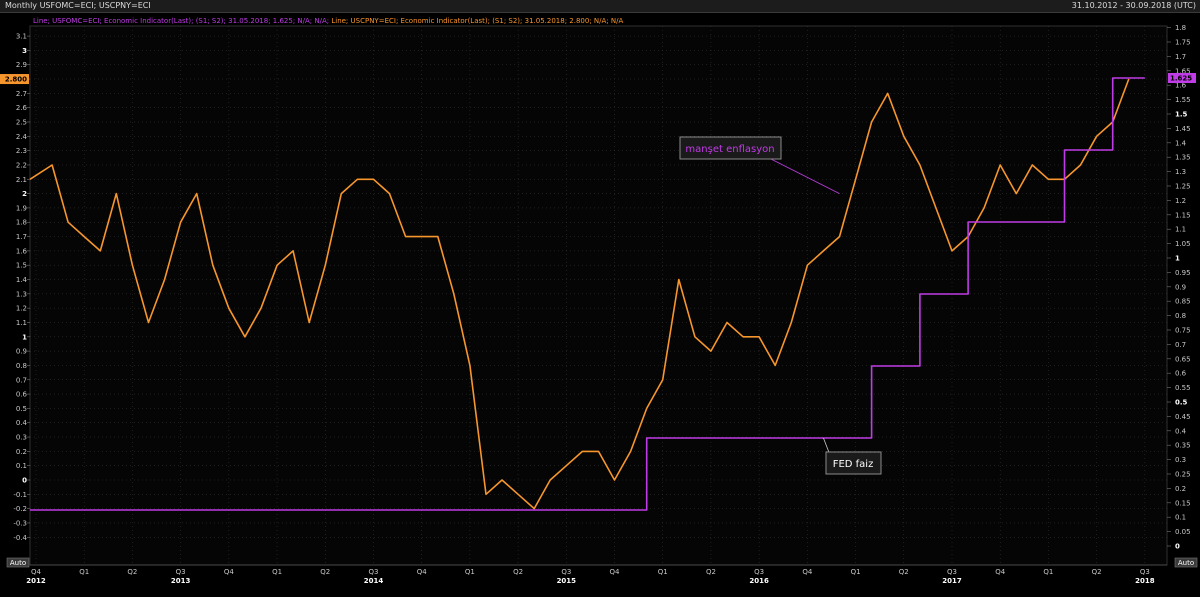 This screenshot has width=1200, height=597. Describe the element at coordinates (374, 581) in the screenshot. I see `year-label: 2014` at that location.